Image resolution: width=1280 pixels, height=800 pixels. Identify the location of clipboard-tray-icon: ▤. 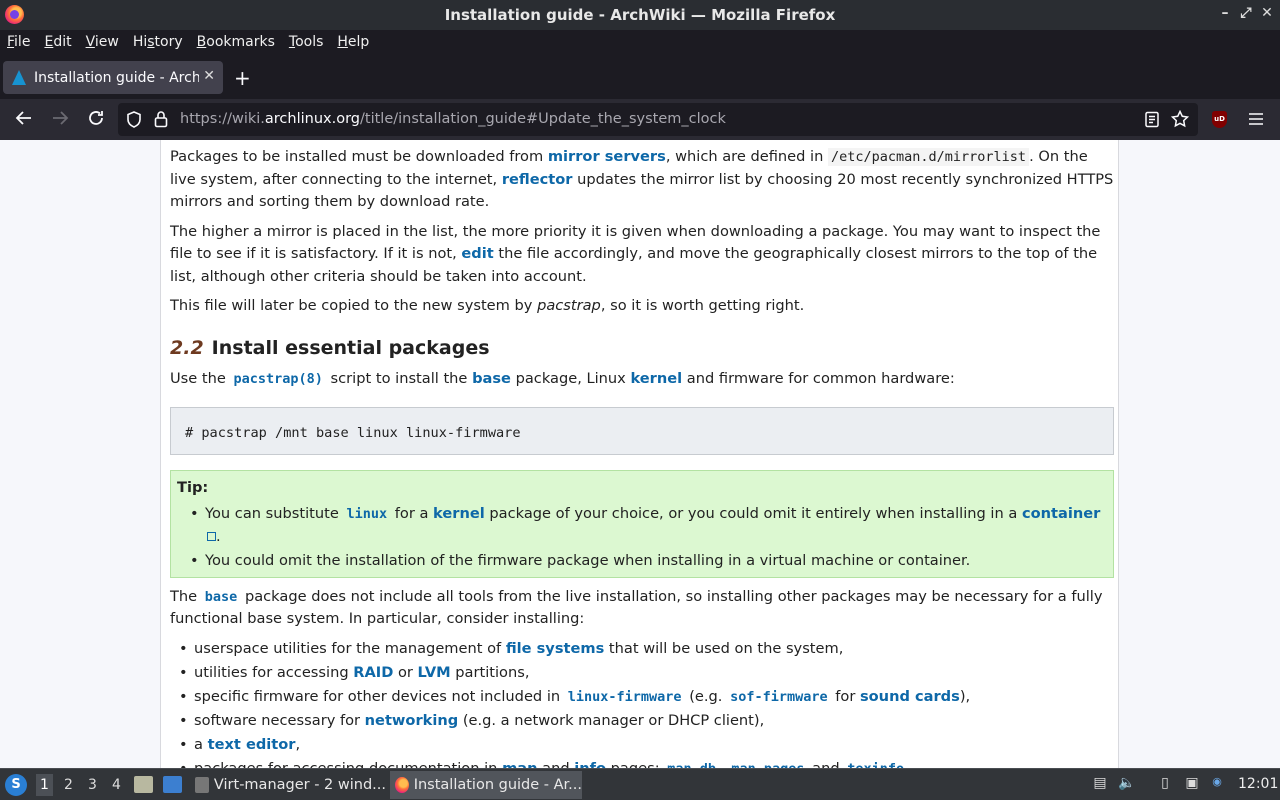
(1100, 784).